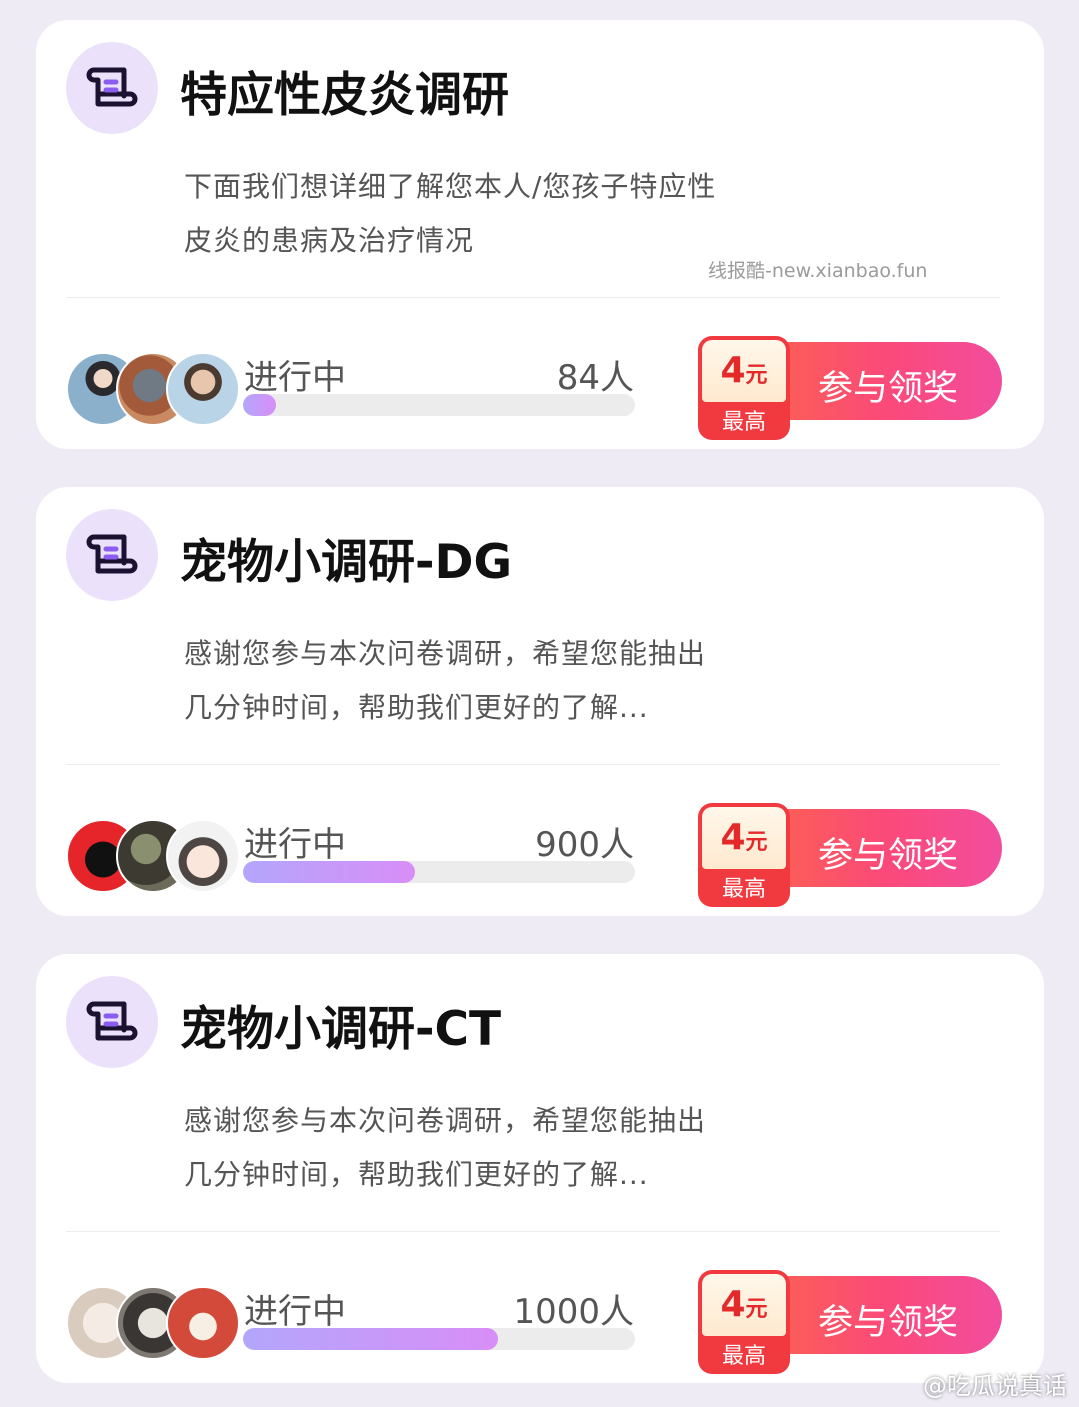  I want to click on survey-description: 下面我们想详细了解您本人/您孩子特应性皮炎的患病及治疗情况, so click(450, 213).